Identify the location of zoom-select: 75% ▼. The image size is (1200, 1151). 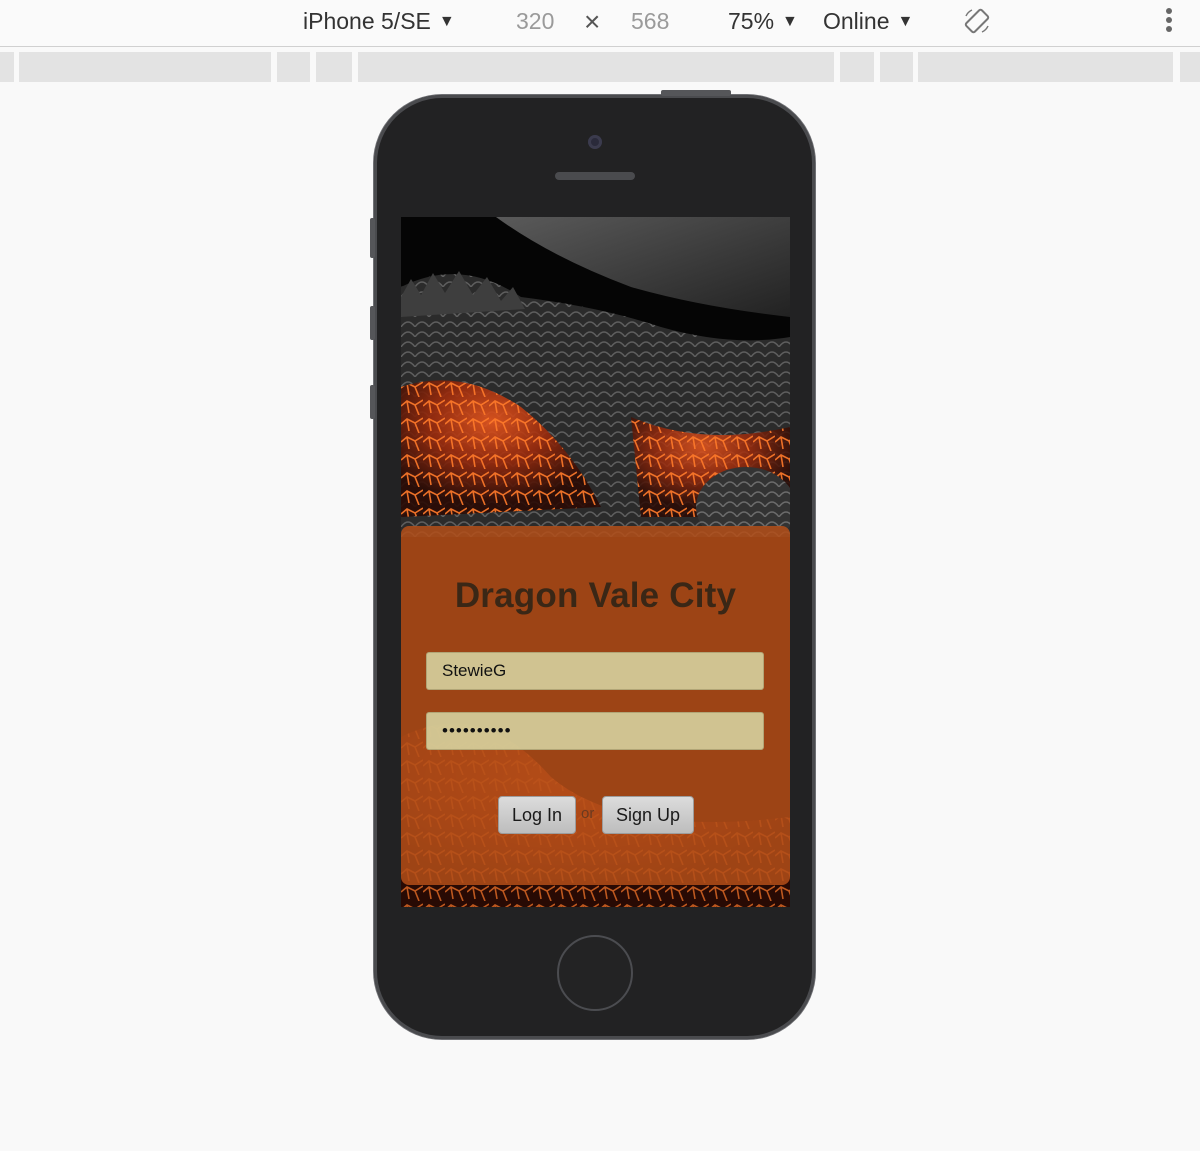
(763, 23).